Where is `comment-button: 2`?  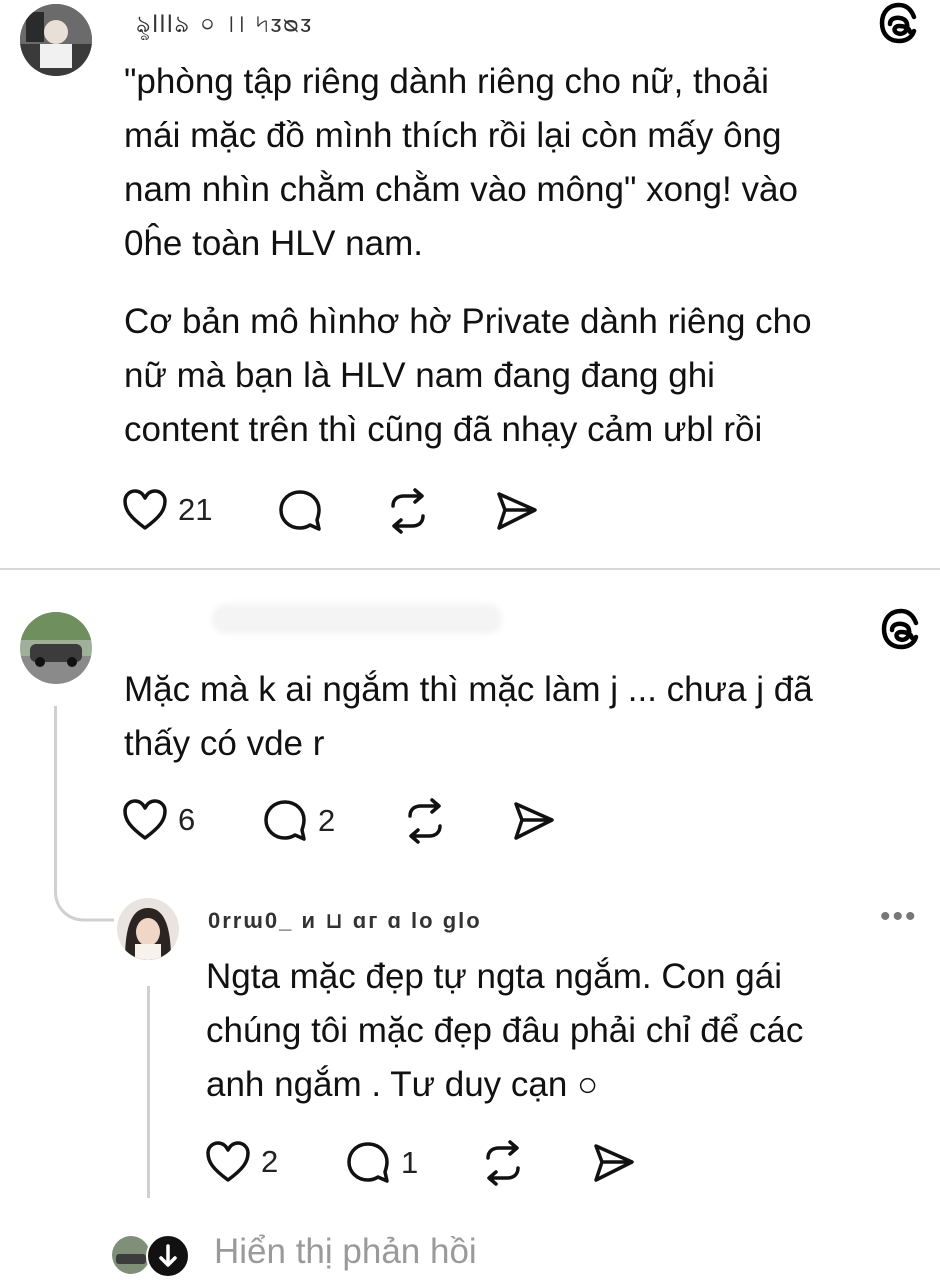
comment-button: 2 is located at coordinates (298, 821).